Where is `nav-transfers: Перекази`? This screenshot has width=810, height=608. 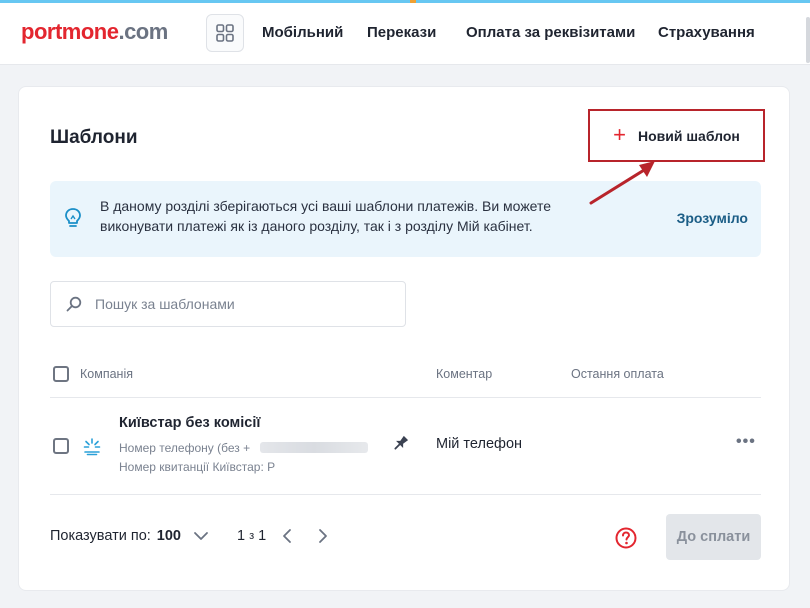
nav-transfers: Перекази is located at coordinates (401, 32).